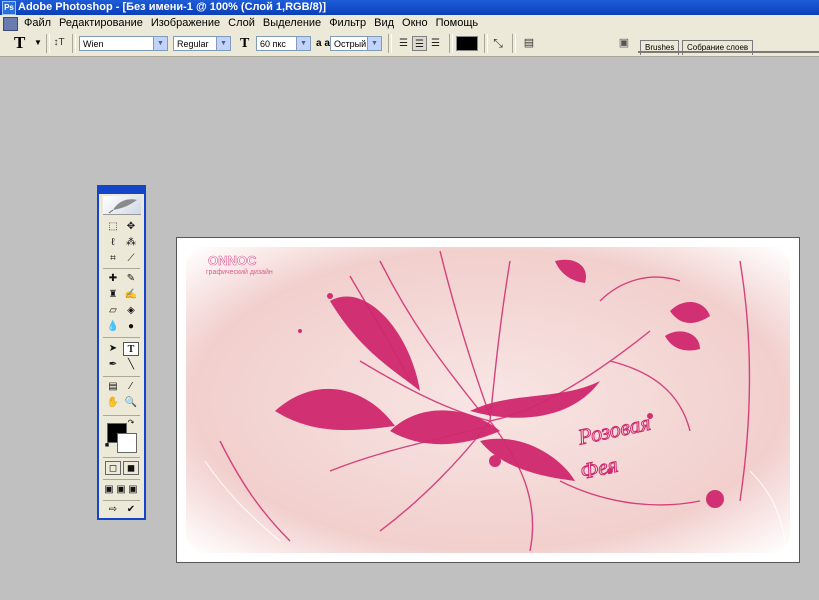 Image resolution: width=819 pixels, height=600 pixels. I want to click on zoom-tool-icon: 🔍, so click(131, 403).